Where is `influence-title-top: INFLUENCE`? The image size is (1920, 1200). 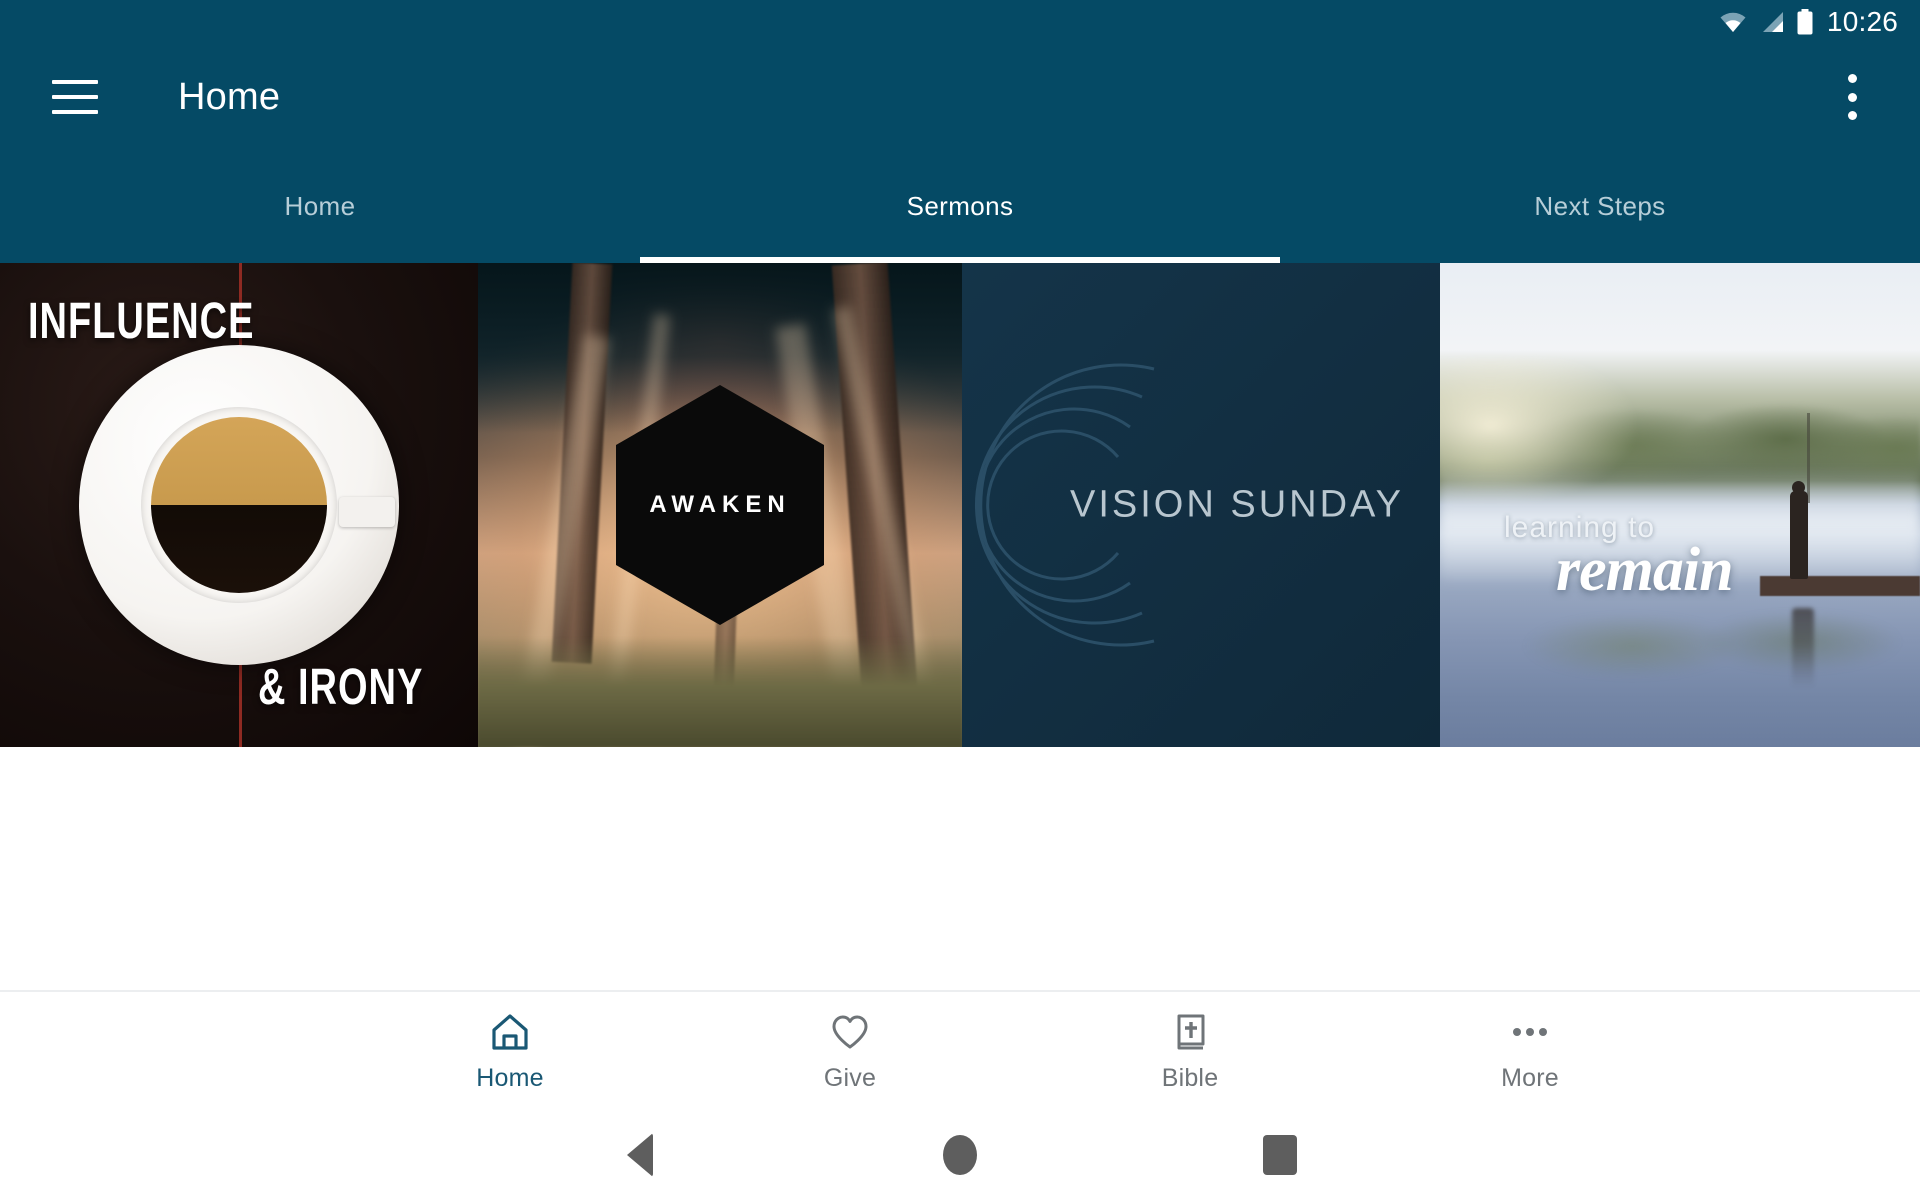 influence-title-top: INFLUENCE is located at coordinates (141, 322).